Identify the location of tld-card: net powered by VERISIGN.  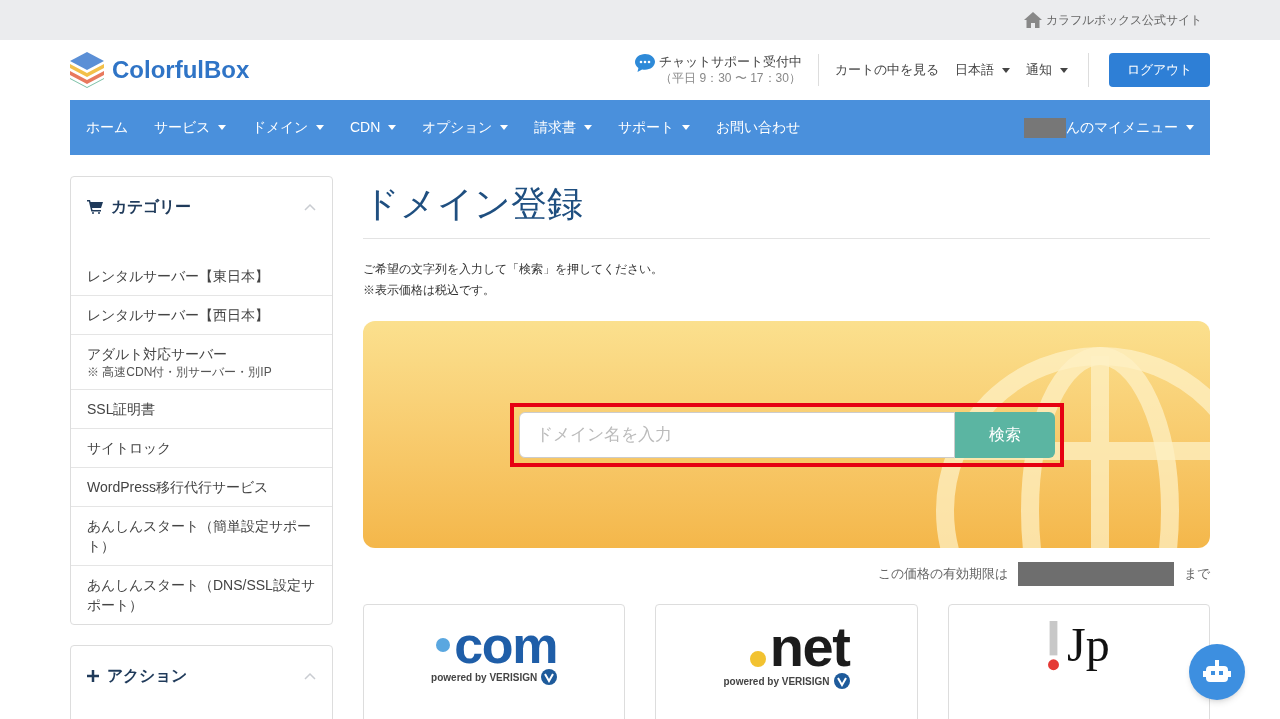
(786, 661).